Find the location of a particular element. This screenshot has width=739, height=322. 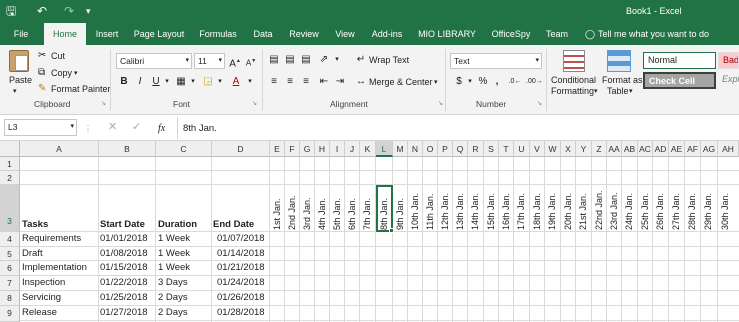

date-header: 9th Jan. is located at coordinates (400, 208).